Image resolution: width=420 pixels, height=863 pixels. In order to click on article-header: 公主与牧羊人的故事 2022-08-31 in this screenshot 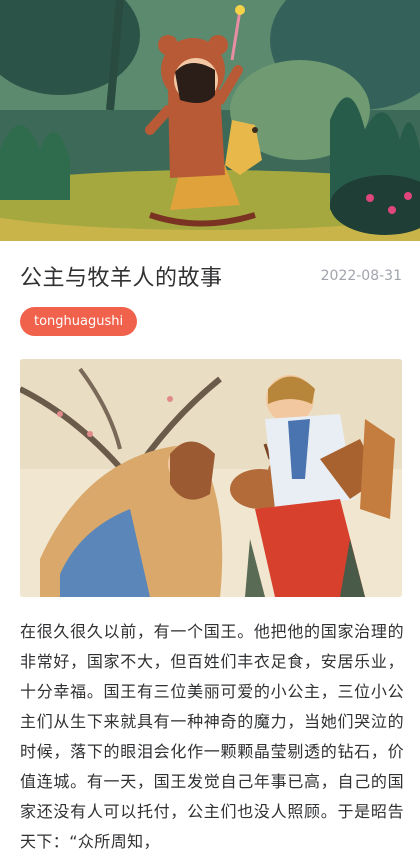, I will do `click(210, 276)`.